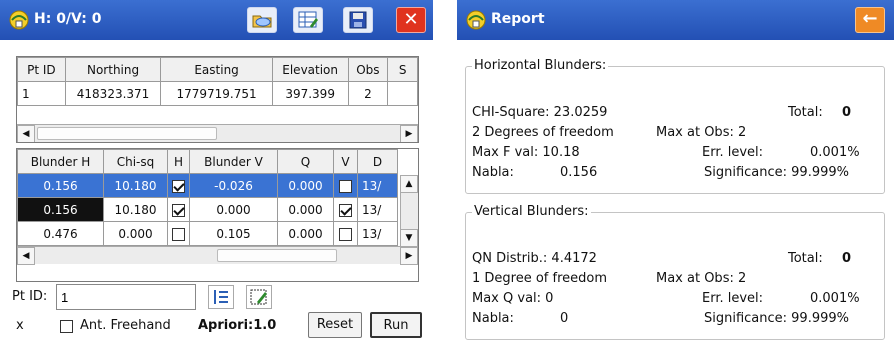  I want to click on cell-blunder-v: -0.026, so click(233, 185).